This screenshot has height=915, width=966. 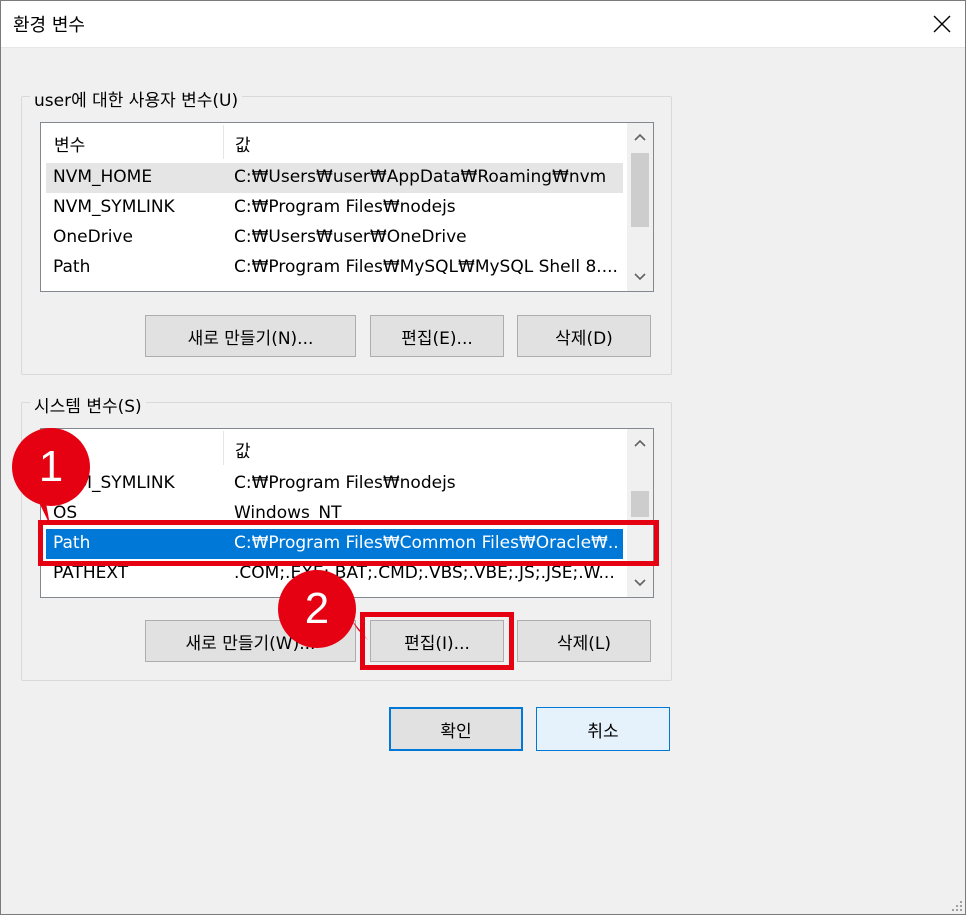 What do you see at coordinates (456, 729) in the screenshot?
I see `ok-button: 확인` at bounding box center [456, 729].